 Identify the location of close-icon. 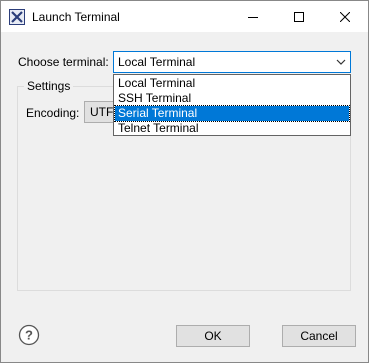
(345, 16).